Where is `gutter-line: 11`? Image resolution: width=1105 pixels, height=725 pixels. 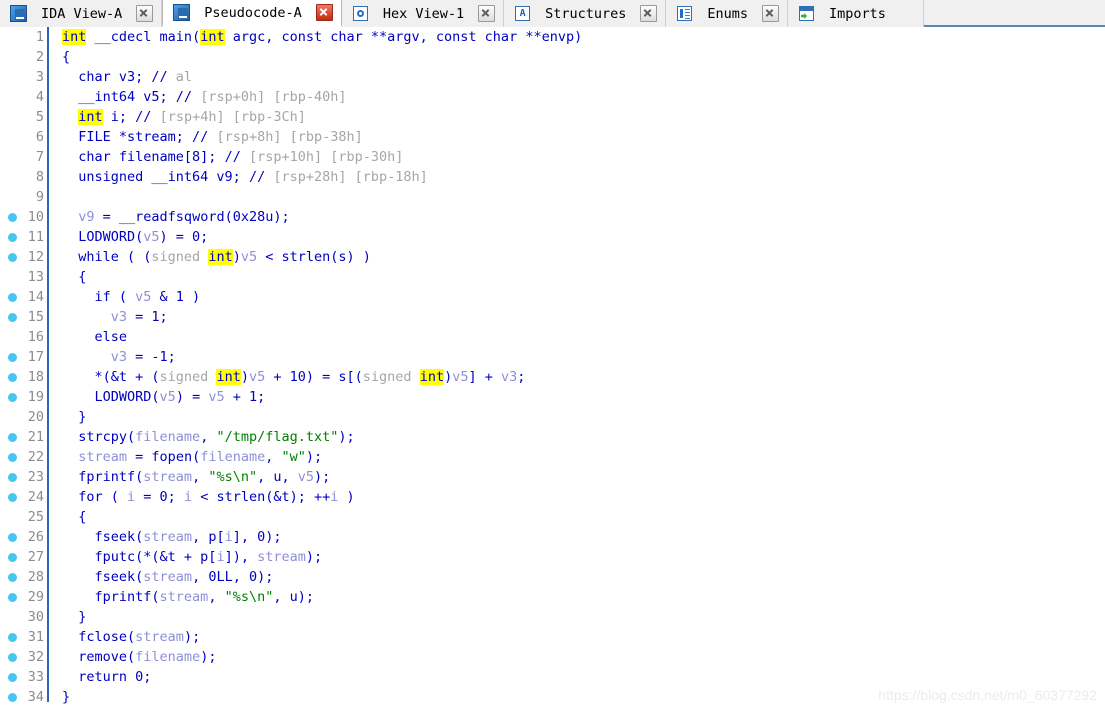 gutter-line: 11 is located at coordinates (23, 237).